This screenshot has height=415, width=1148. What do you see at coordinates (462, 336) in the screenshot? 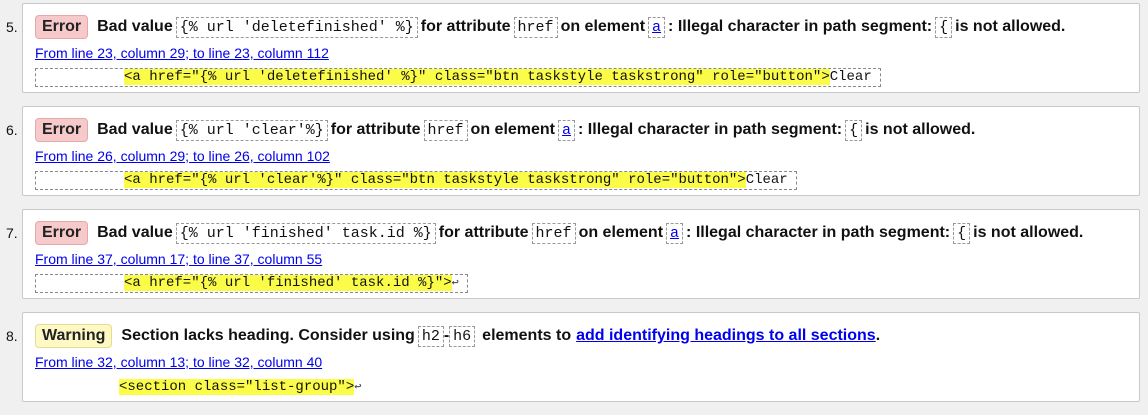
I see `h6-code: h6` at bounding box center [462, 336].